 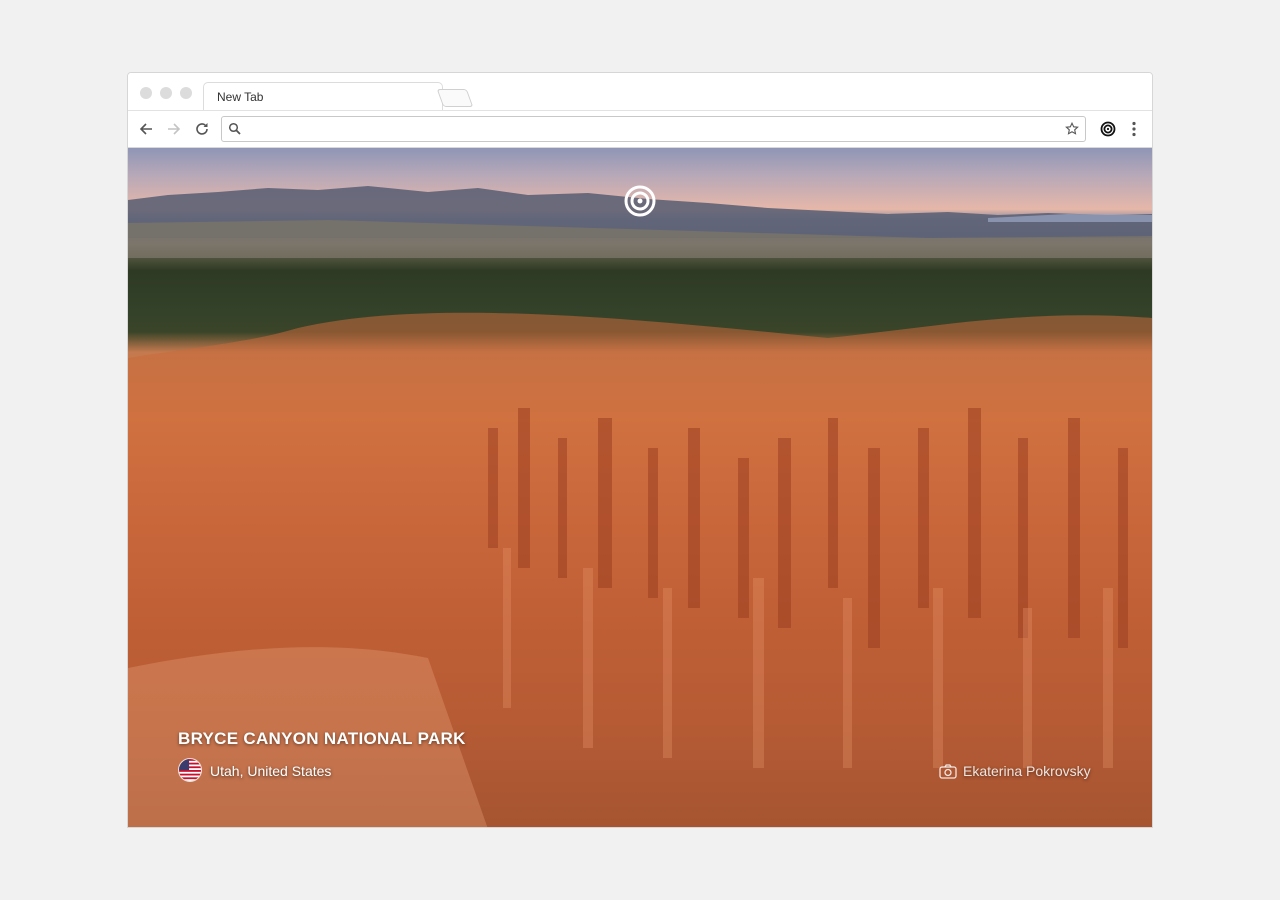 I want to click on target-logo-icon, so click(x=640, y=201).